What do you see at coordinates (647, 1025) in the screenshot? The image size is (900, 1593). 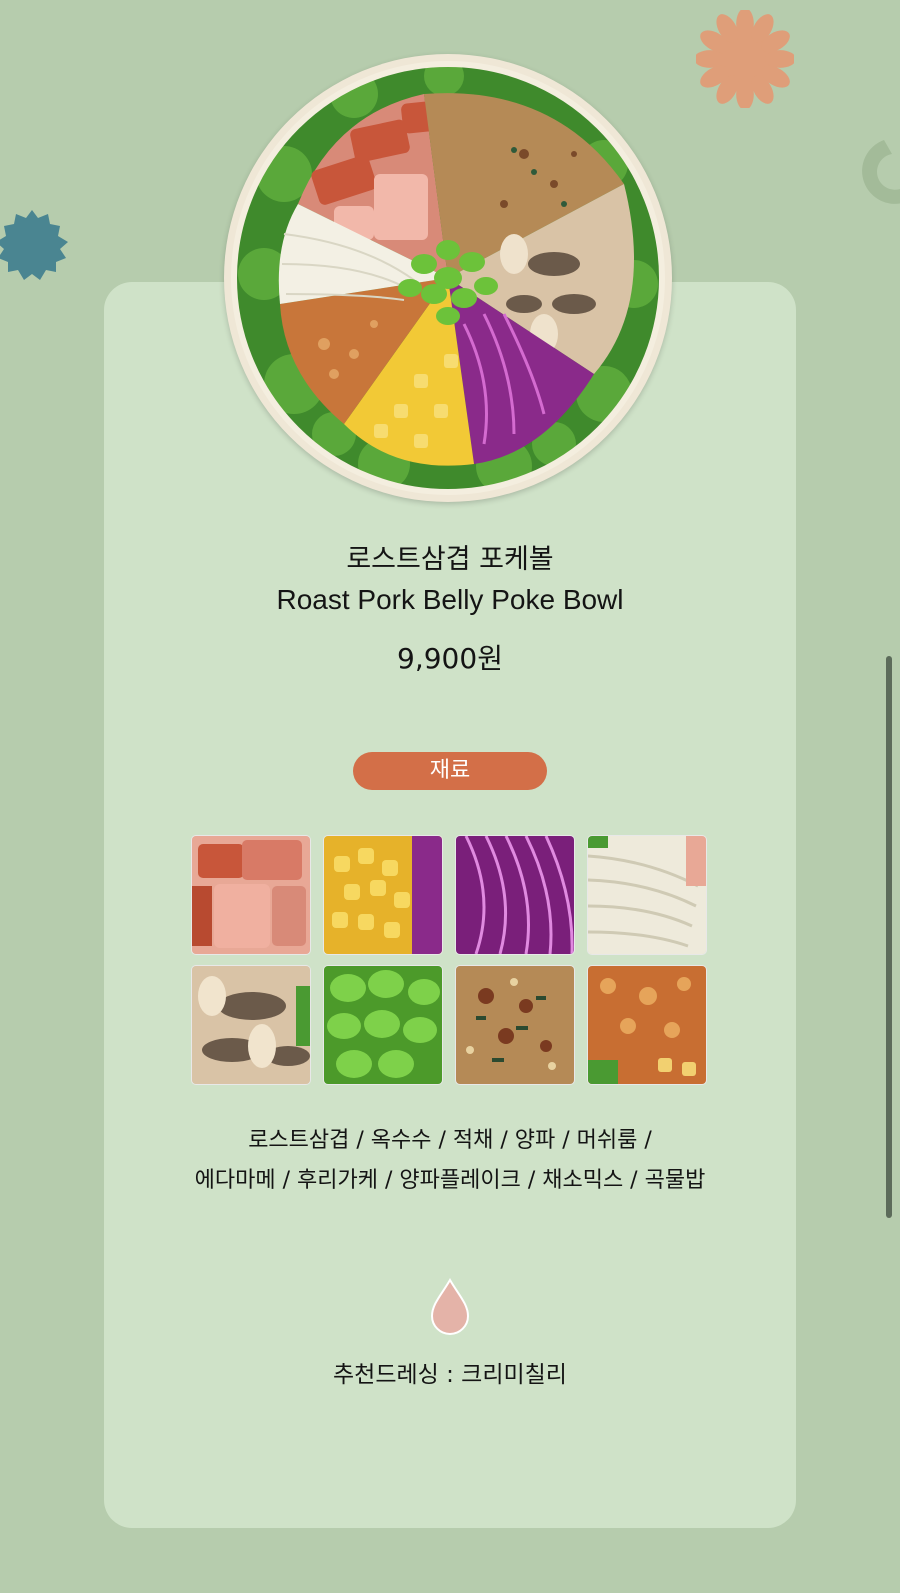 I see `thumb-fried-onion-flakes` at bounding box center [647, 1025].